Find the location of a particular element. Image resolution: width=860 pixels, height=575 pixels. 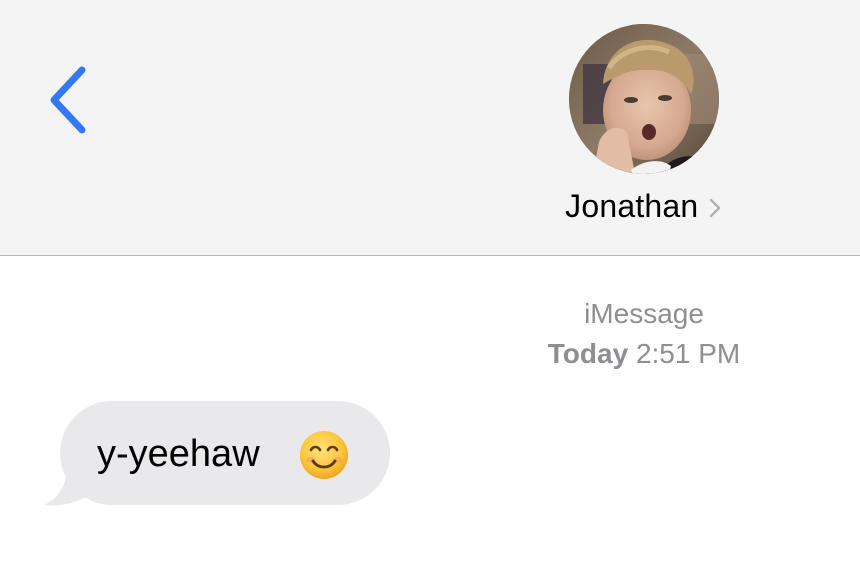

incoming-message: y-yeehaw is located at coordinates (224, 456).